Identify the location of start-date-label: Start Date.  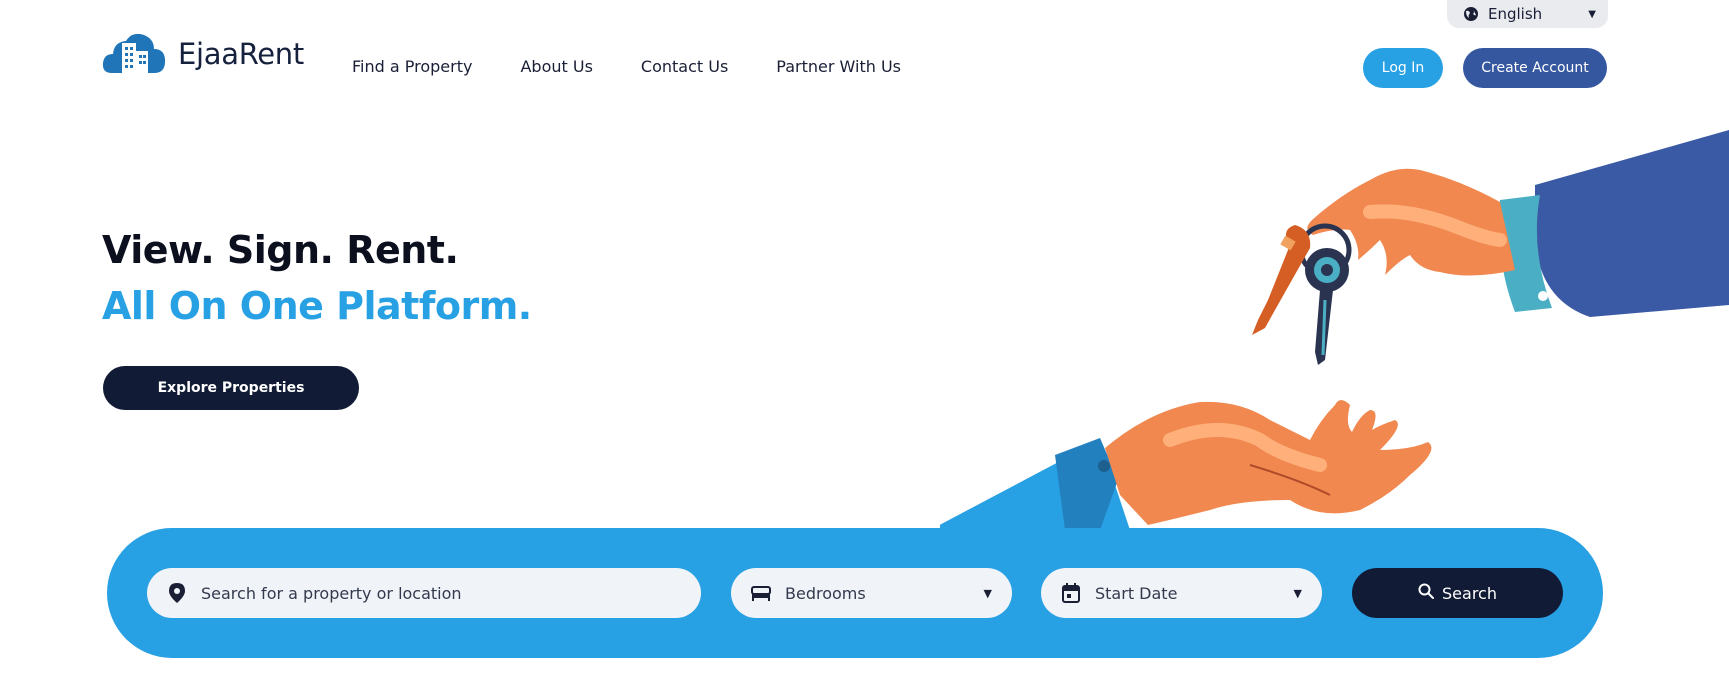
(1136, 593).